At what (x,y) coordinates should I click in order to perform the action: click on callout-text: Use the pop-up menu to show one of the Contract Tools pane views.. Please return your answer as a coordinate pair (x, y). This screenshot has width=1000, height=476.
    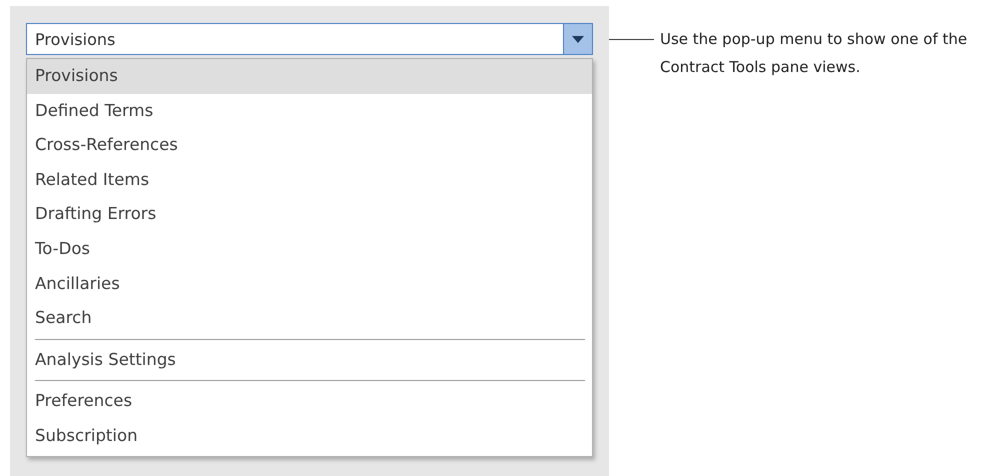
    Looking at the image, I should click on (814, 53).